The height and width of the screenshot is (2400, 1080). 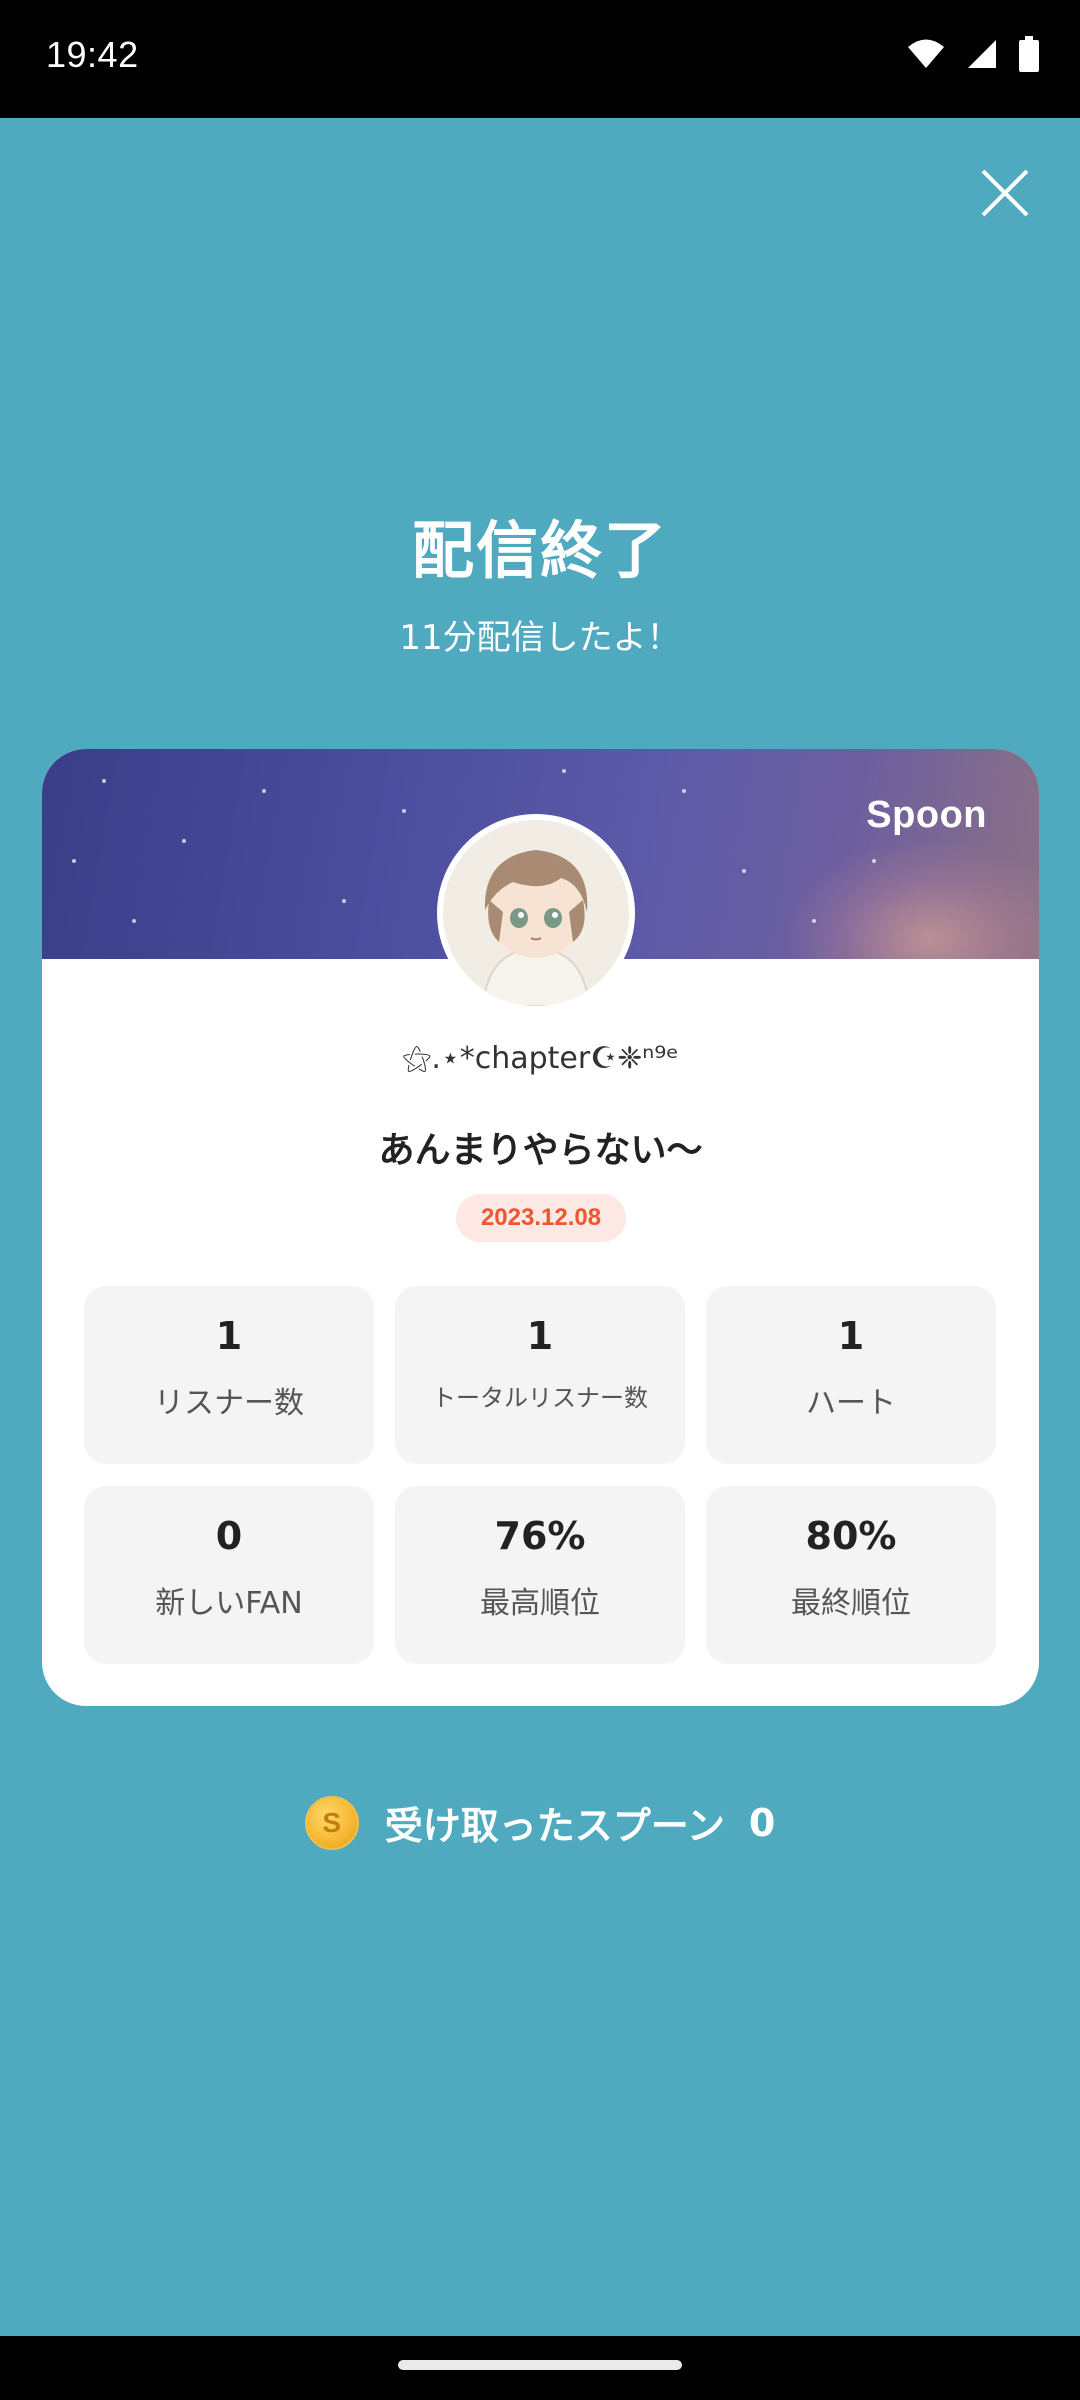 I want to click on stat-hearts: 1 ハート, so click(x=851, y=1375).